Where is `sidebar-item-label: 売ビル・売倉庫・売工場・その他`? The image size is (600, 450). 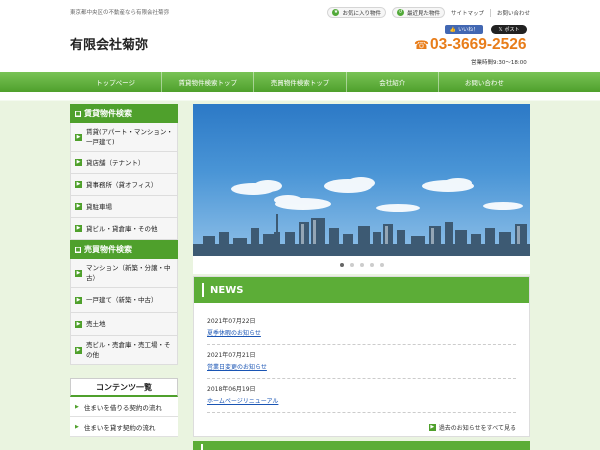
sidebar-item-label: 売ビル・売倉庫・売工場・その他 is located at coordinates (128, 350).